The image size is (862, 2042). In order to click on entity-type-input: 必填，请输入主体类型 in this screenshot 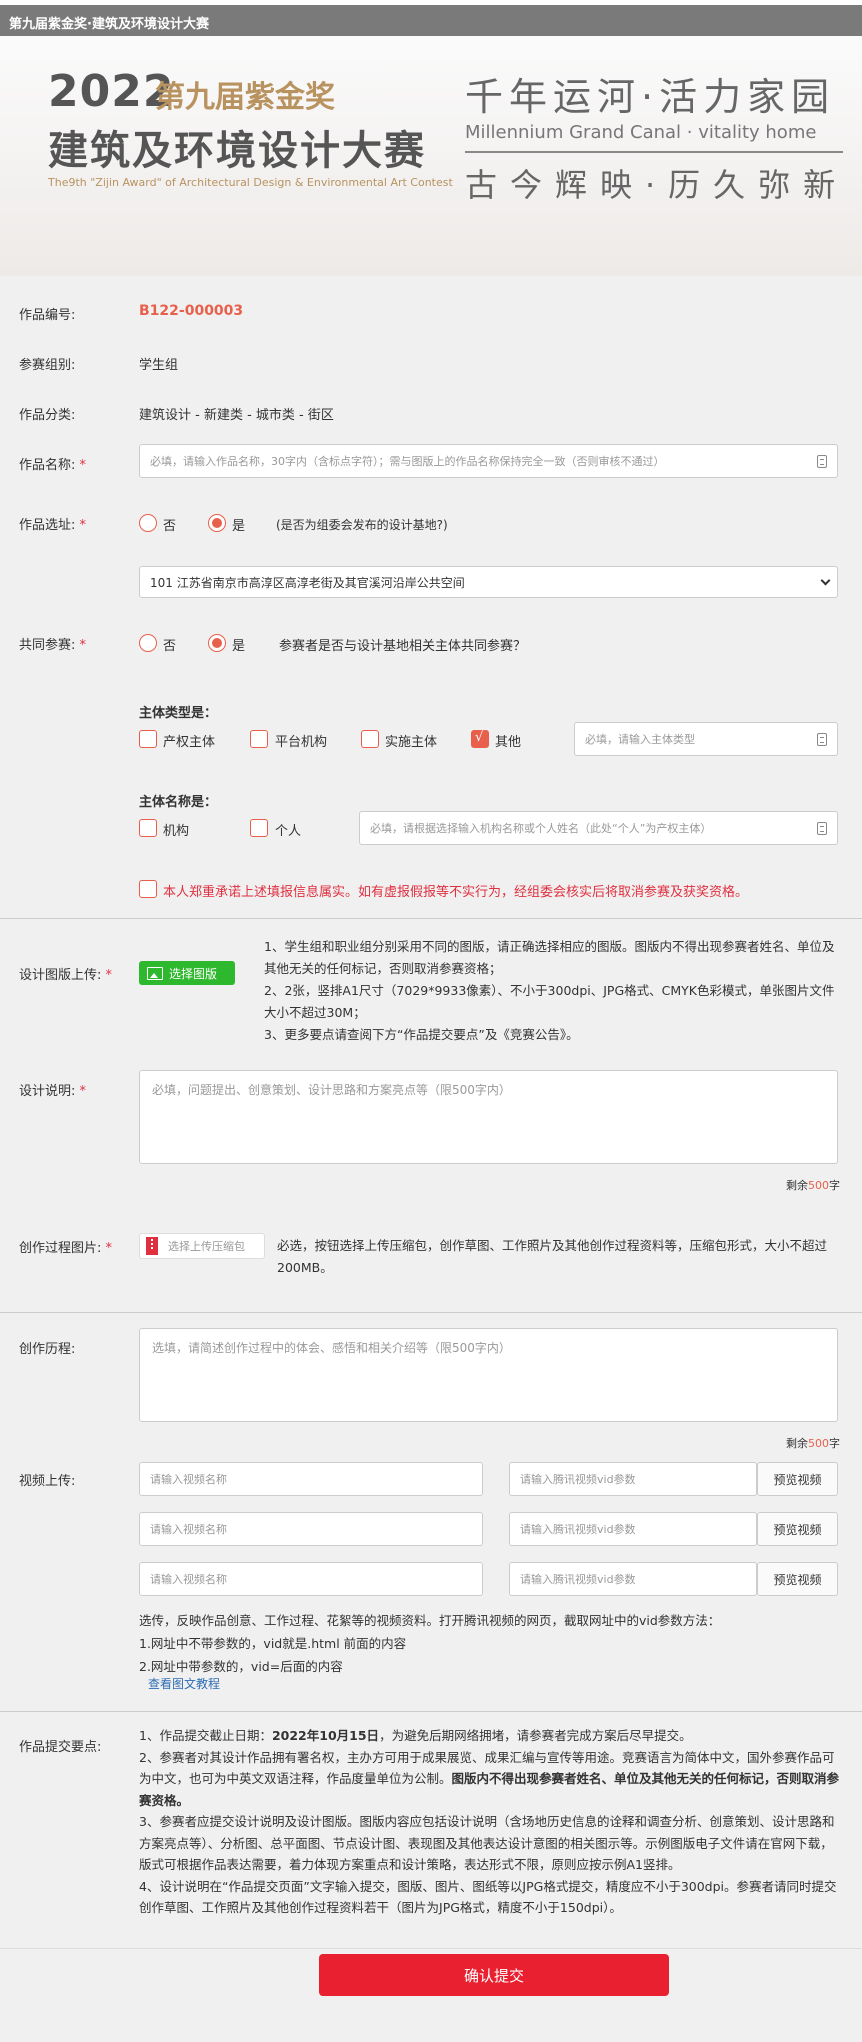, I will do `click(706, 739)`.